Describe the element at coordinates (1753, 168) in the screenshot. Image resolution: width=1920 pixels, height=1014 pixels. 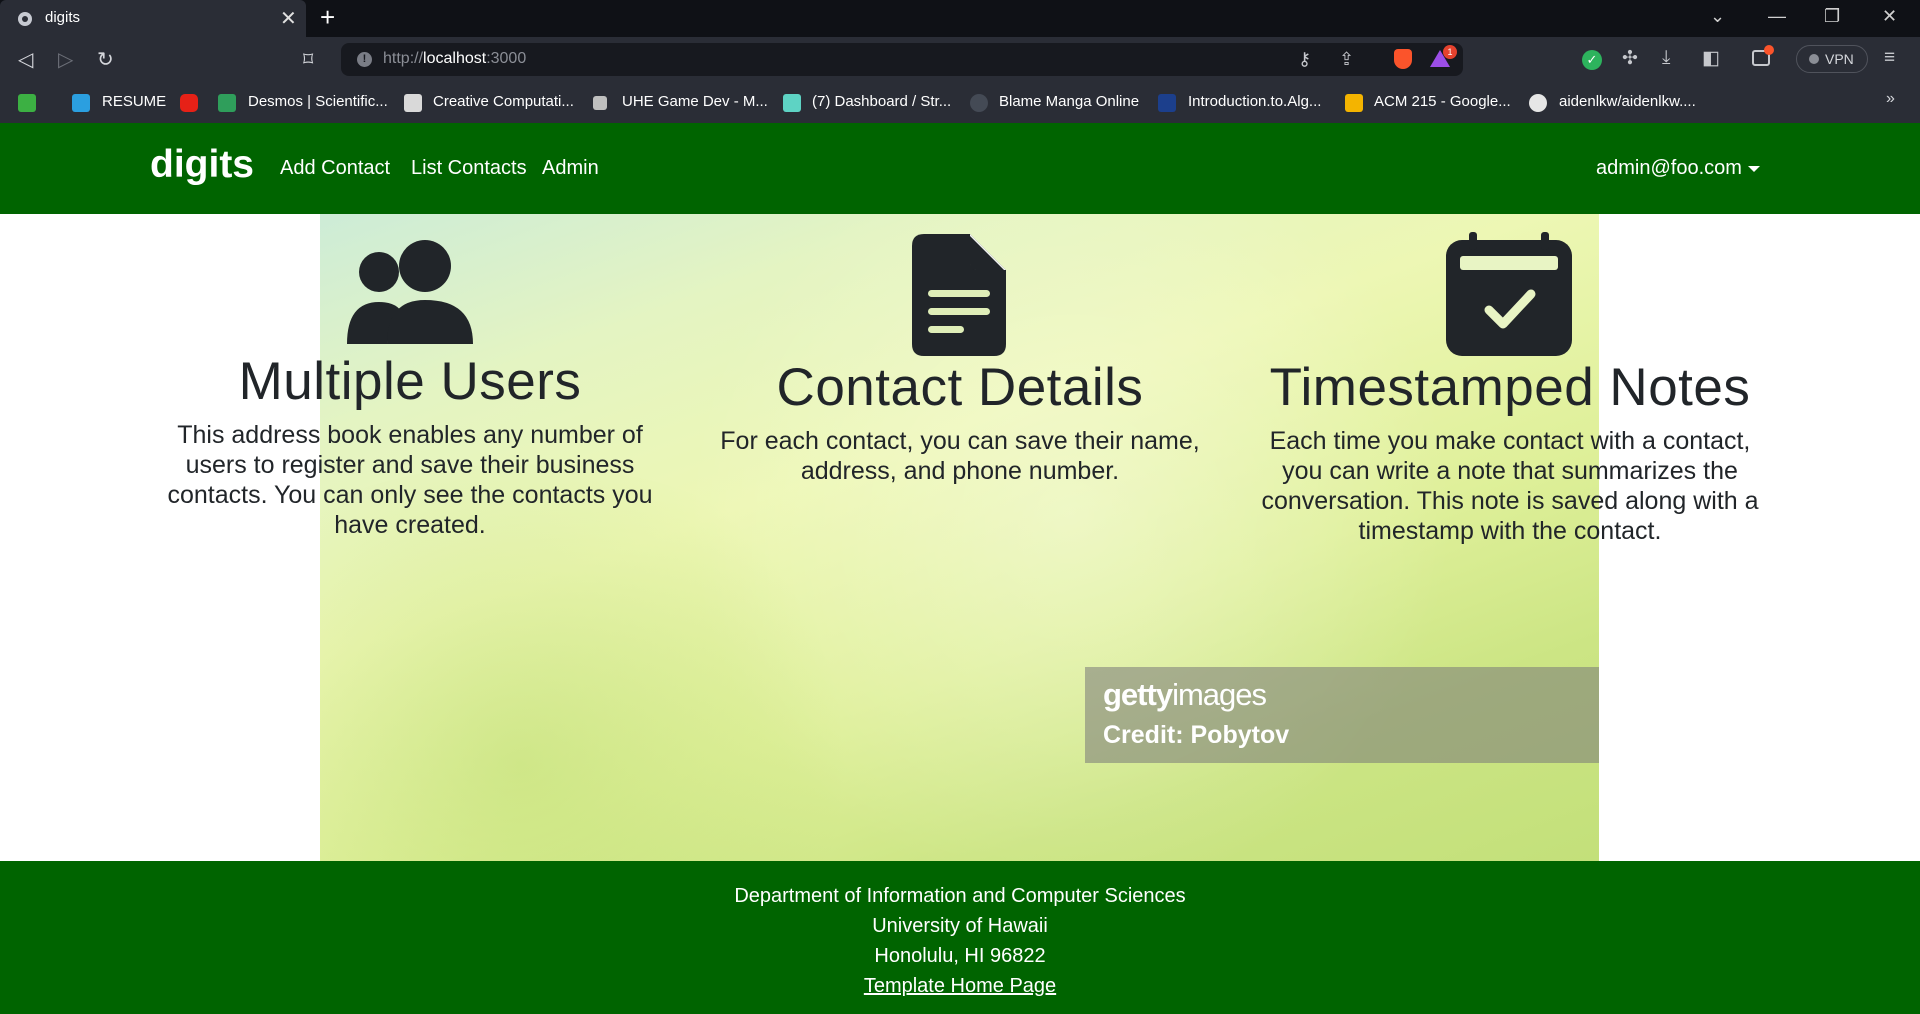
I see `caret-down-icon` at that location.